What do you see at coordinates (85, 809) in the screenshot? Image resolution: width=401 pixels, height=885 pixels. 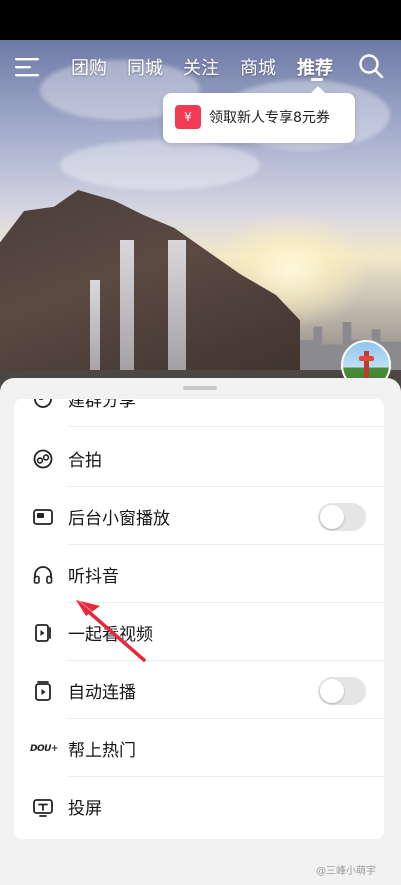 I see `menu-item-label: 投屏` at bounding box center [85, 809].